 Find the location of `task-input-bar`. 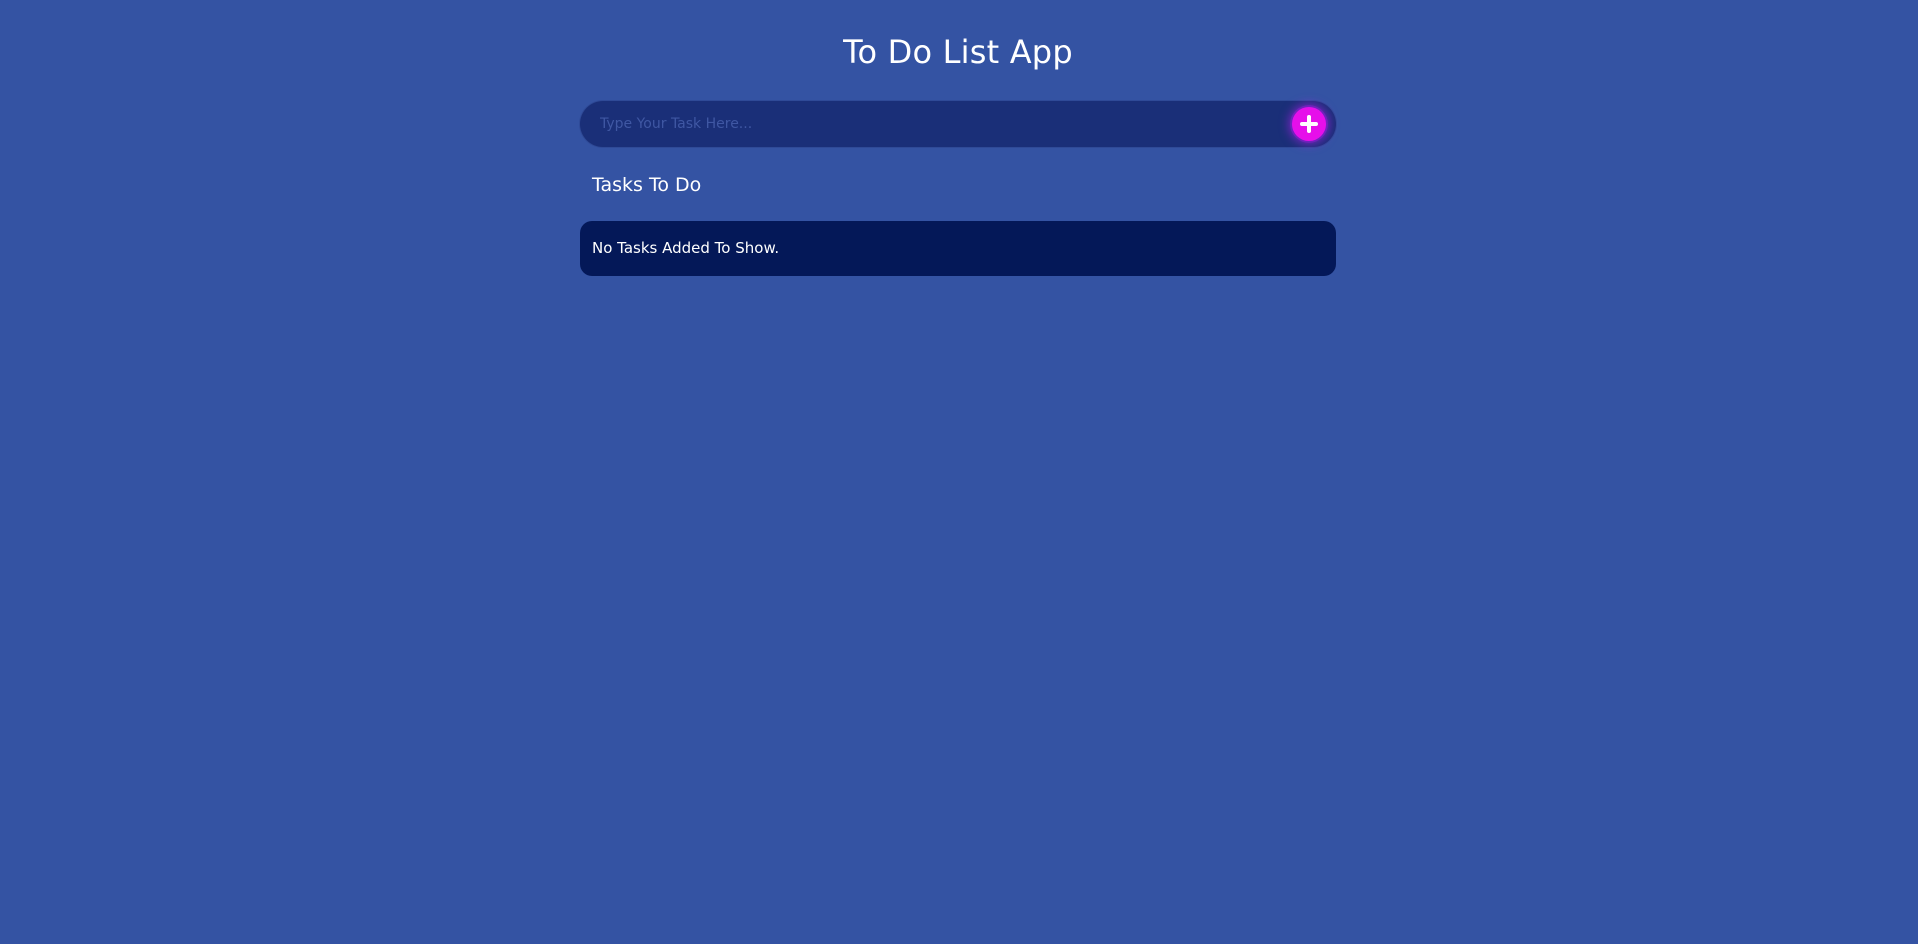

task-input-bar is located at coordinates (958, 124).